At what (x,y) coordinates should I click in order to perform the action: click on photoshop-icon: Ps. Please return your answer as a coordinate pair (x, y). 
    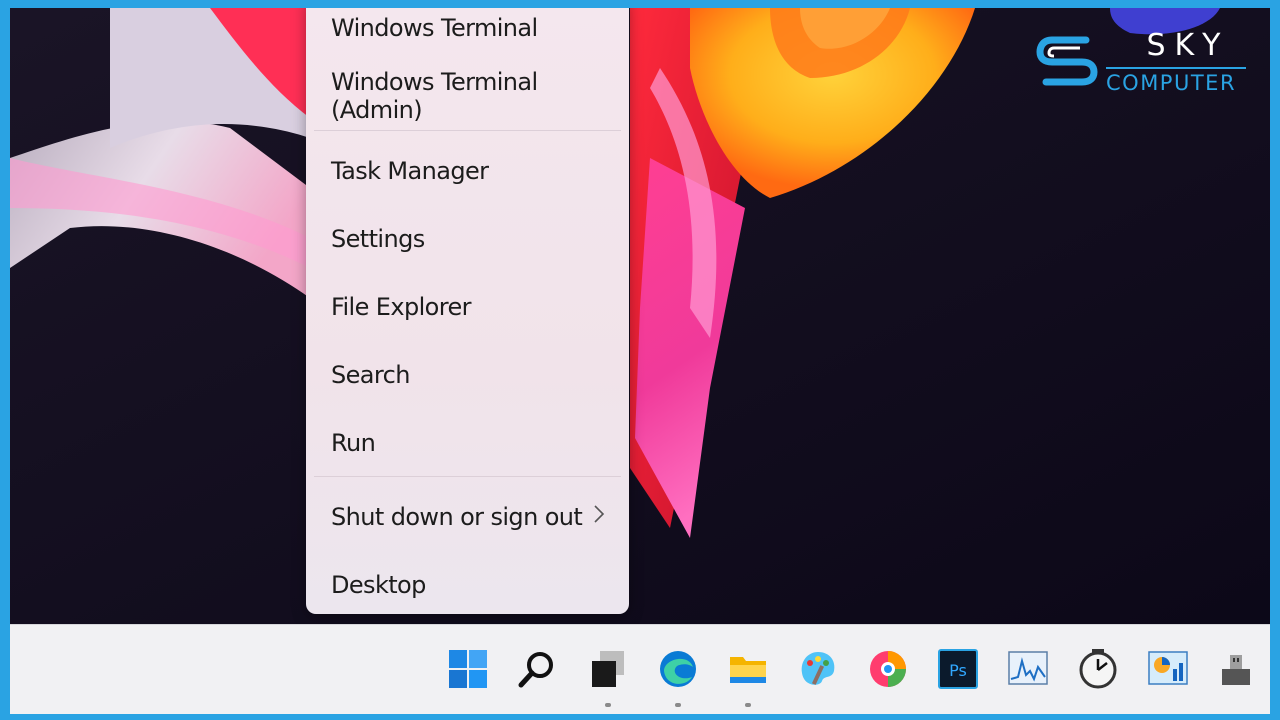
    Looking at the image, I should click on (958, 669).